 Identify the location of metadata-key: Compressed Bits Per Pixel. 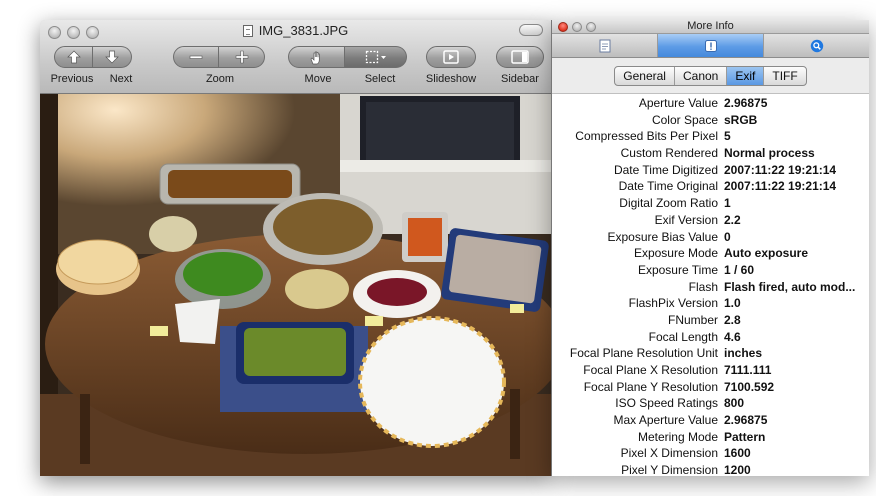
(646, 136).